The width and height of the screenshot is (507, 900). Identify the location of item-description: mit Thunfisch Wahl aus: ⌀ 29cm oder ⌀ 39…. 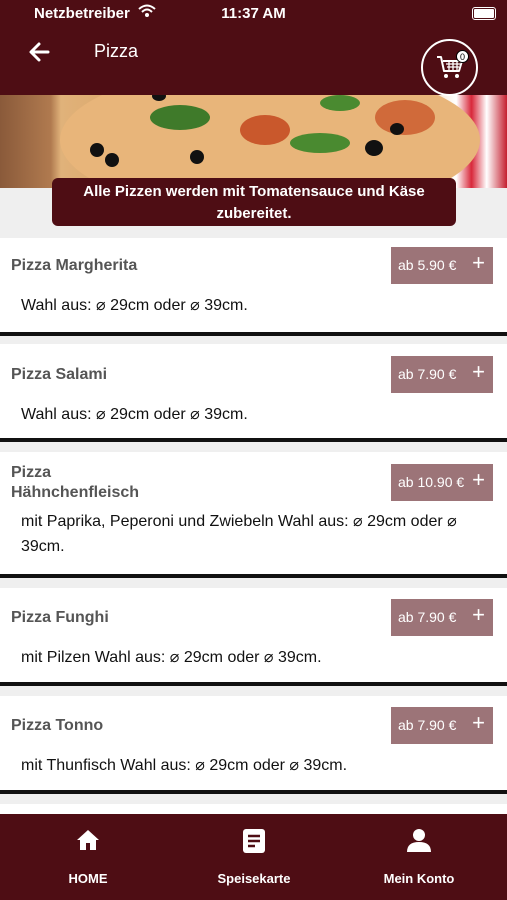
(184, 765).